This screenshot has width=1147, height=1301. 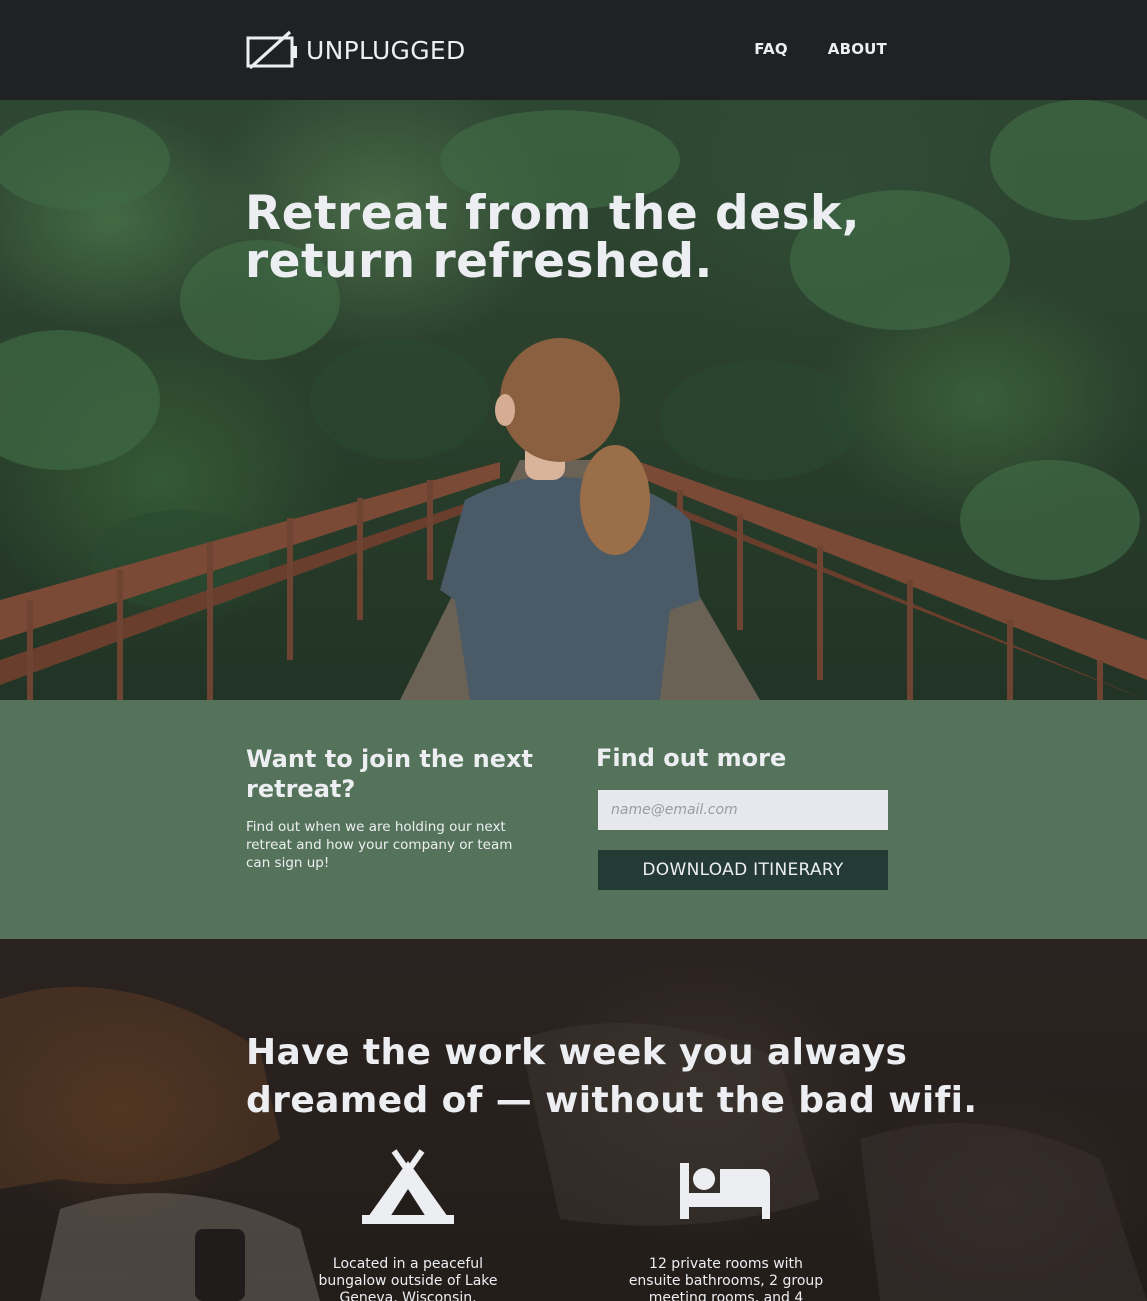 What do you see at coordinates (408, 1186) in the screenshot?
I see `tent-icon` at bounding box center [408, 1186].